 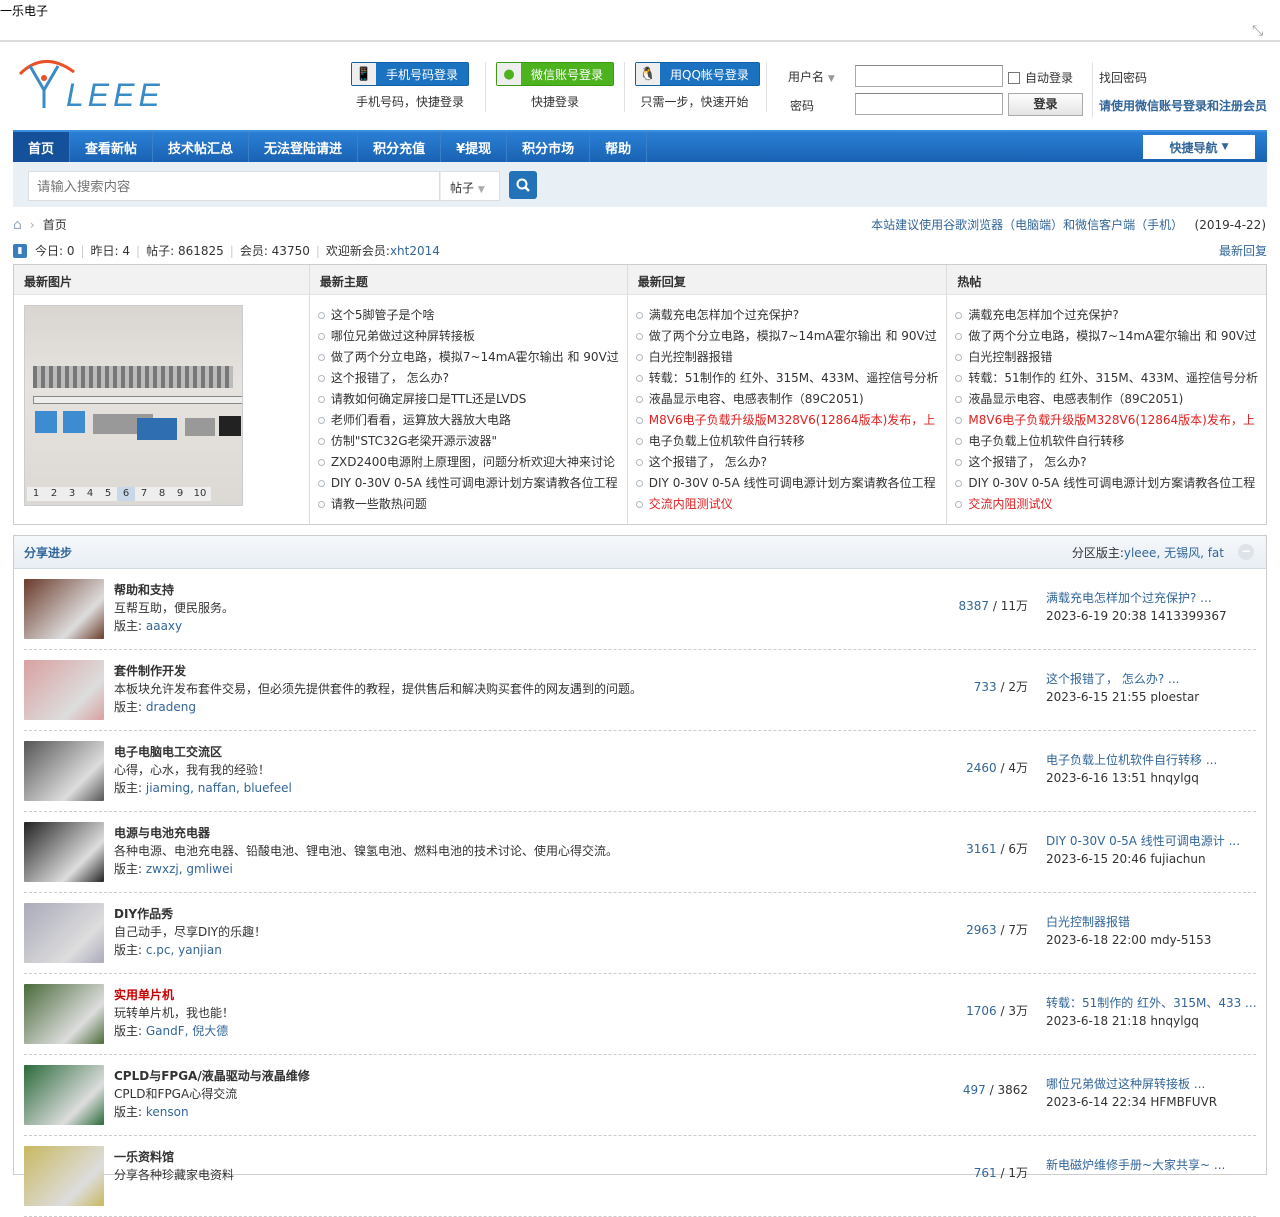 I want to click on thread-link: 仿制"STC32G老梁开源示波器", so click(x=414, y=441).